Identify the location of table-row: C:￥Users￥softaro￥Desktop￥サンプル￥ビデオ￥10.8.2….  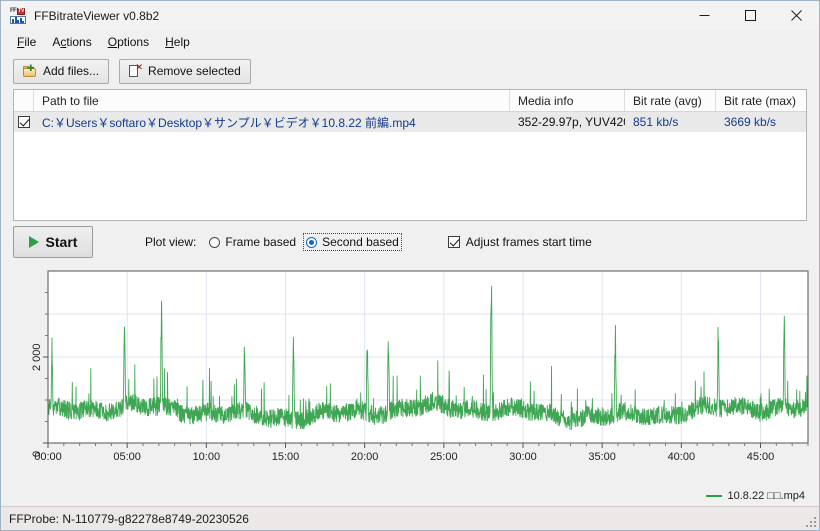
(410, 122).